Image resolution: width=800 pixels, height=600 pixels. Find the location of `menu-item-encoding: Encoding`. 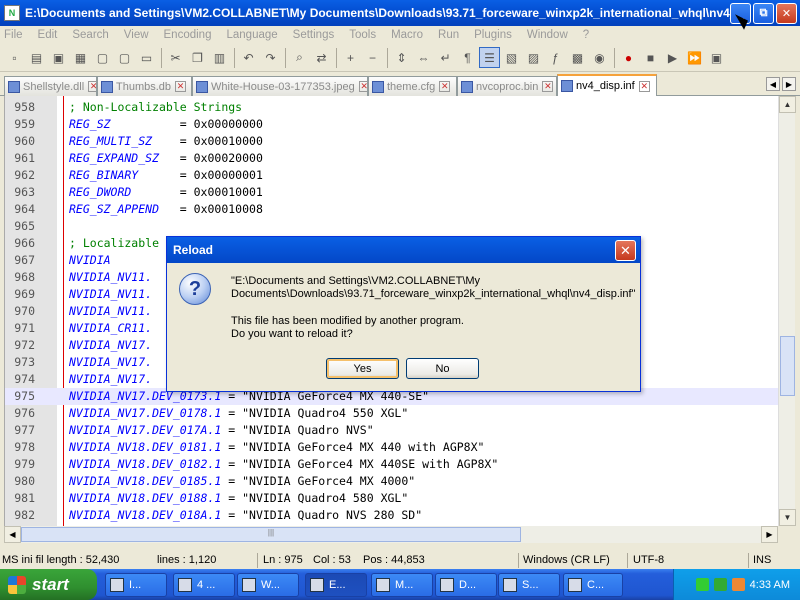

menu-item-encoding: Encoding is located at coordinates (188, 35).